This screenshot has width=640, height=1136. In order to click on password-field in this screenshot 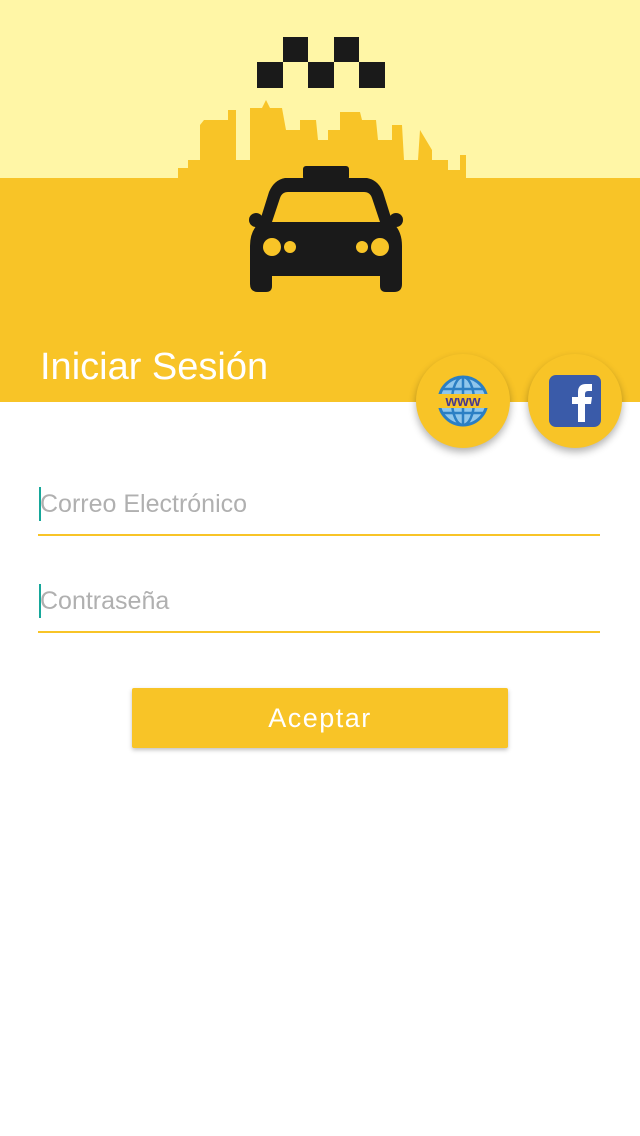, I will do `click(320, 601)`.